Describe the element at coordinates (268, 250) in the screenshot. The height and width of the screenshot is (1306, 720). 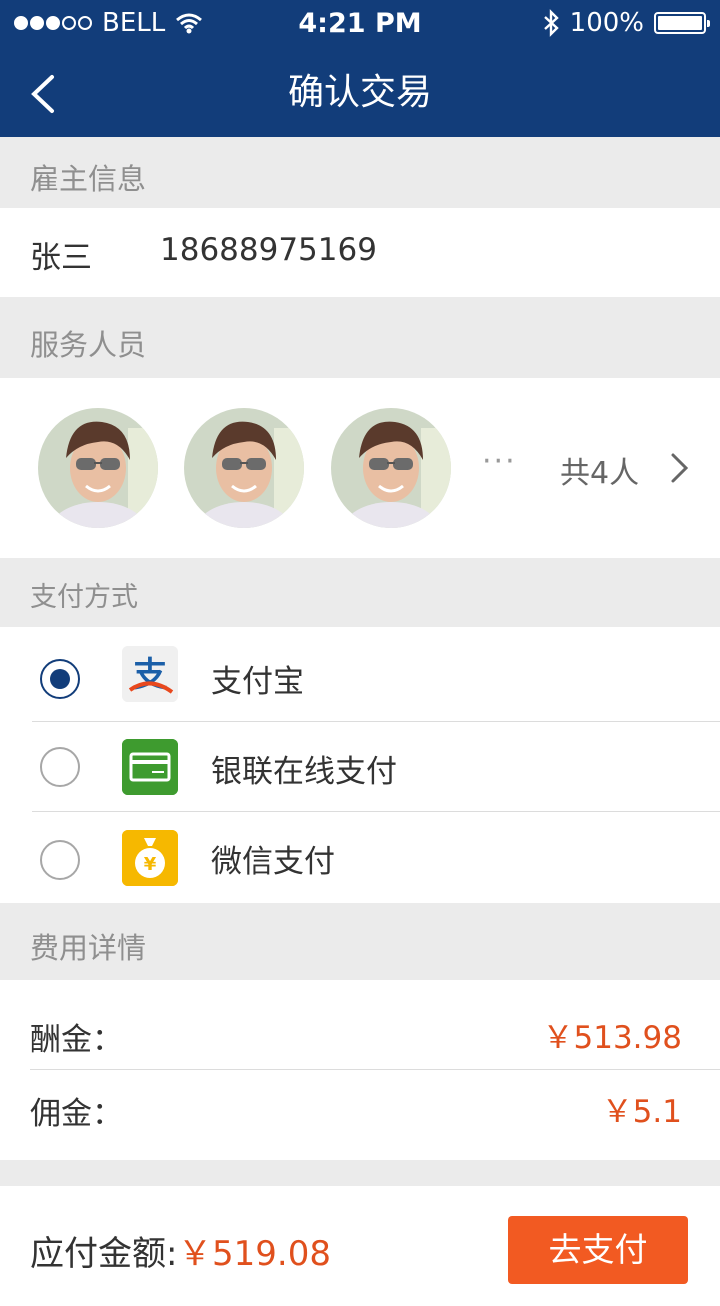
I see `employer-phone: 18688975169` at that location.